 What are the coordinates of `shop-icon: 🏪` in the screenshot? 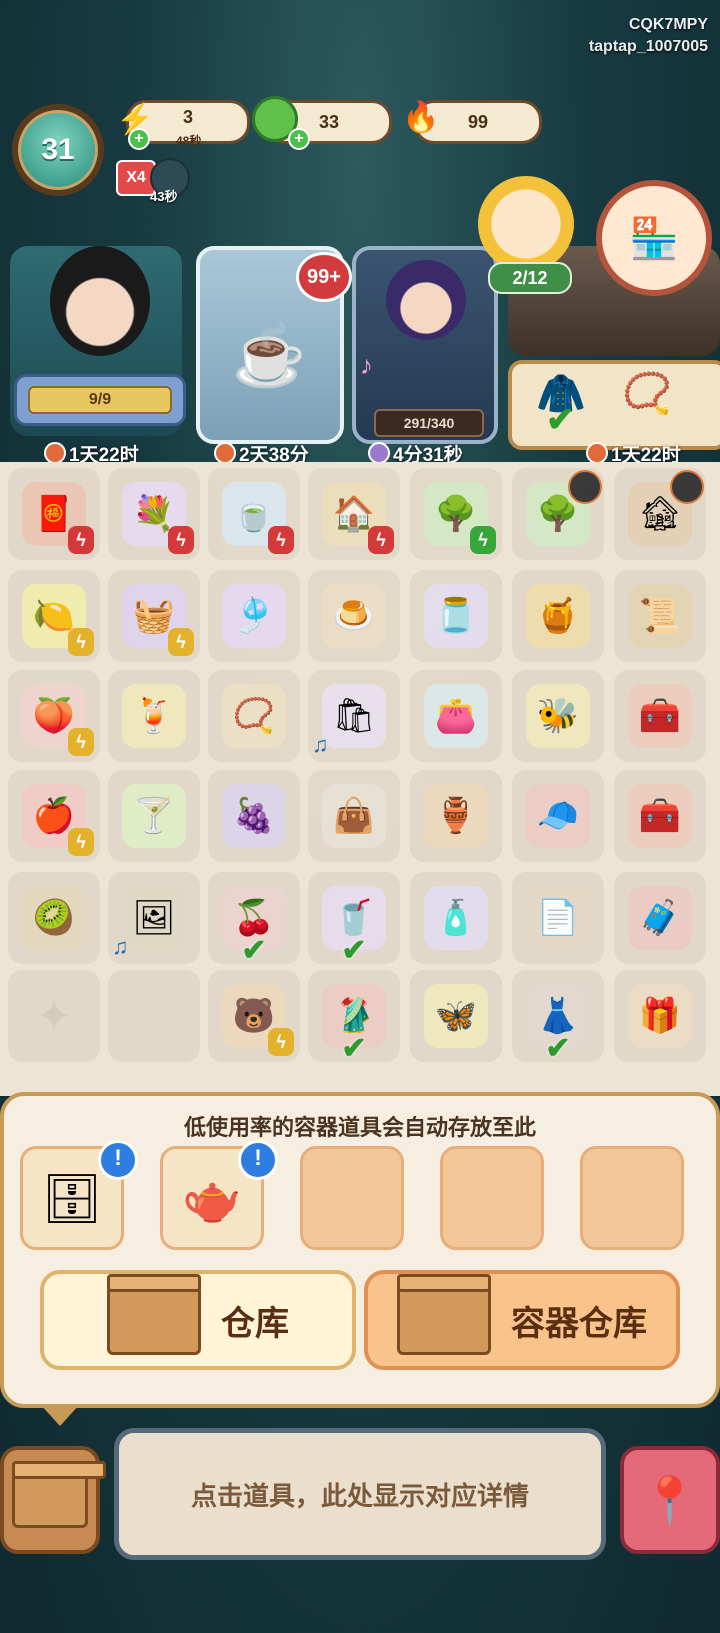 It's located at (654, 238).